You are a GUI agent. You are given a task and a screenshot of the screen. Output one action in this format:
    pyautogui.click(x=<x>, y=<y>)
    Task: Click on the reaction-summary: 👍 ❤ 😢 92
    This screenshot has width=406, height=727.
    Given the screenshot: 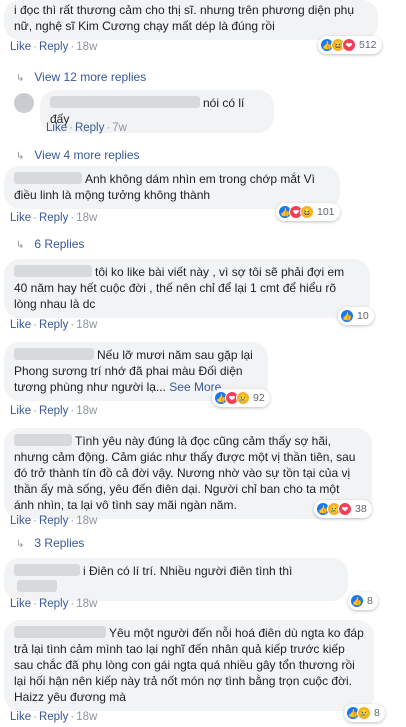 What is the action you would take?
    pyautogui.click(x=241, y=398)
    